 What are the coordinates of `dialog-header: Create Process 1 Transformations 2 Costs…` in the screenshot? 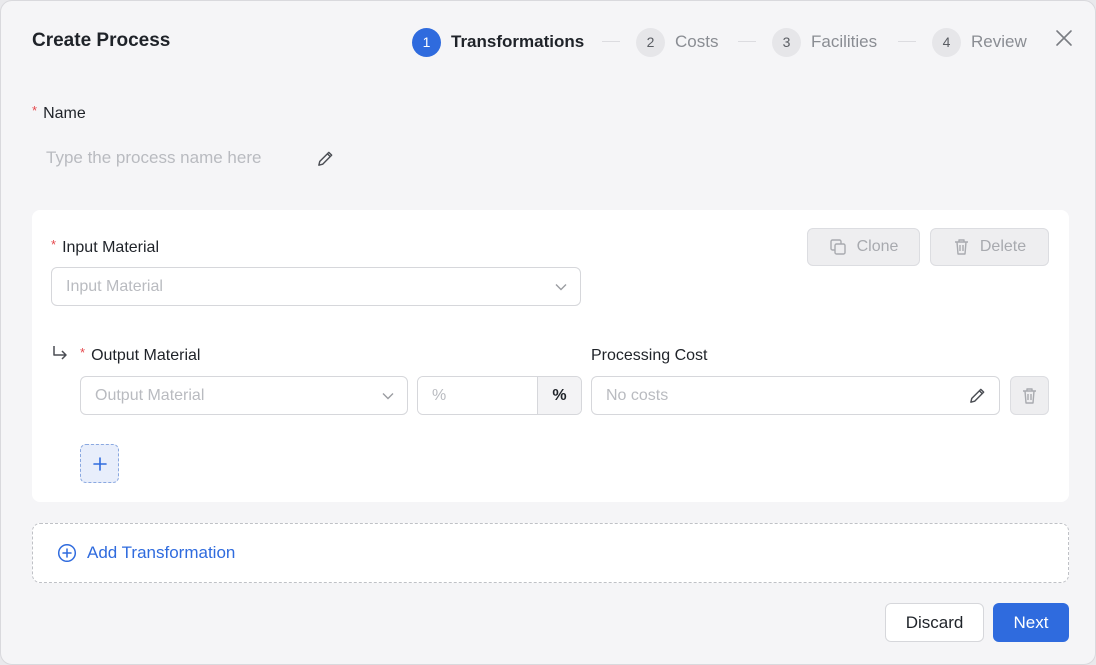 It's located at (548, 41).